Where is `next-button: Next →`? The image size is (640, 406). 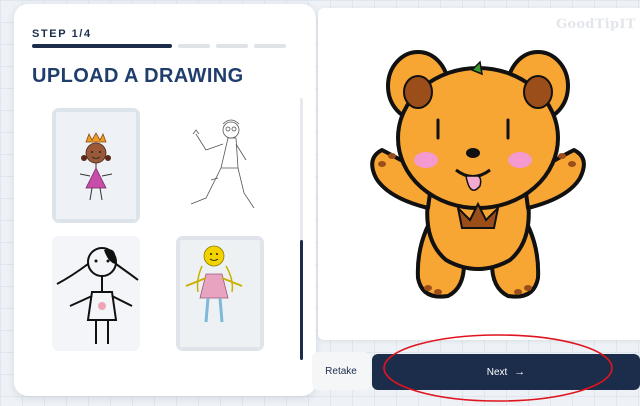
next-button: Next → is located at coordinates (506, 372).